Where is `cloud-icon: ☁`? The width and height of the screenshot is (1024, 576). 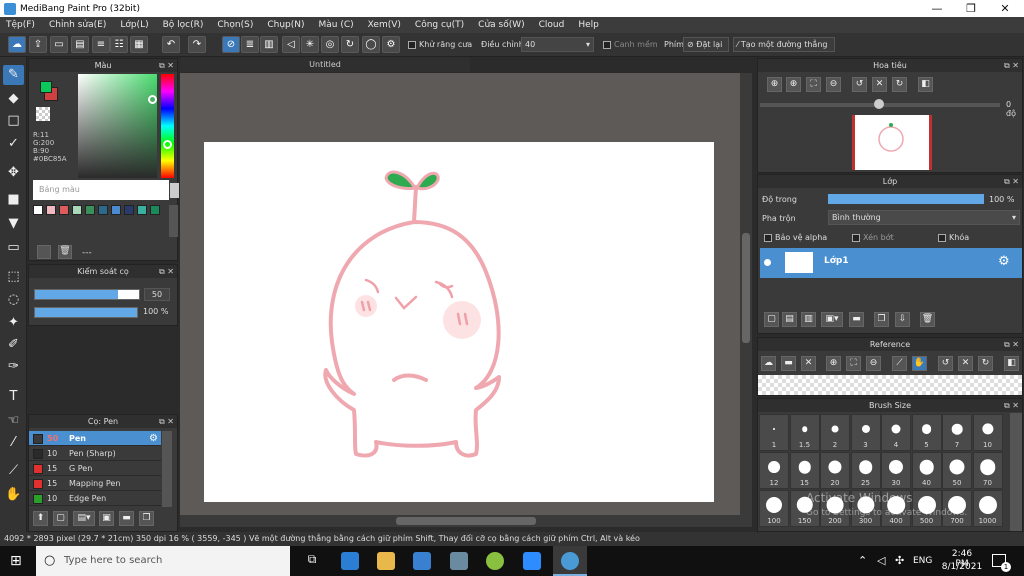
cloud-icon: ☁ is located at coordinates (17, 44).